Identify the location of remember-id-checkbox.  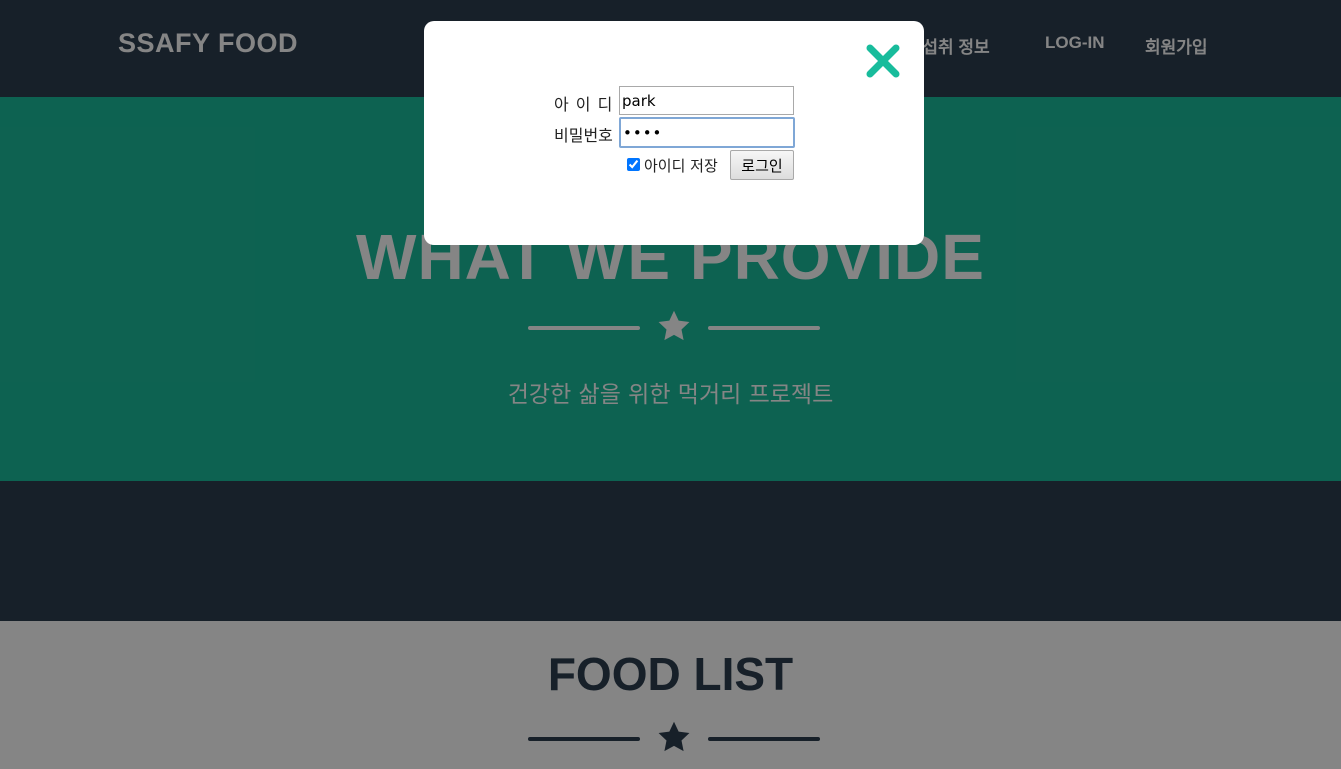
(633, 164).